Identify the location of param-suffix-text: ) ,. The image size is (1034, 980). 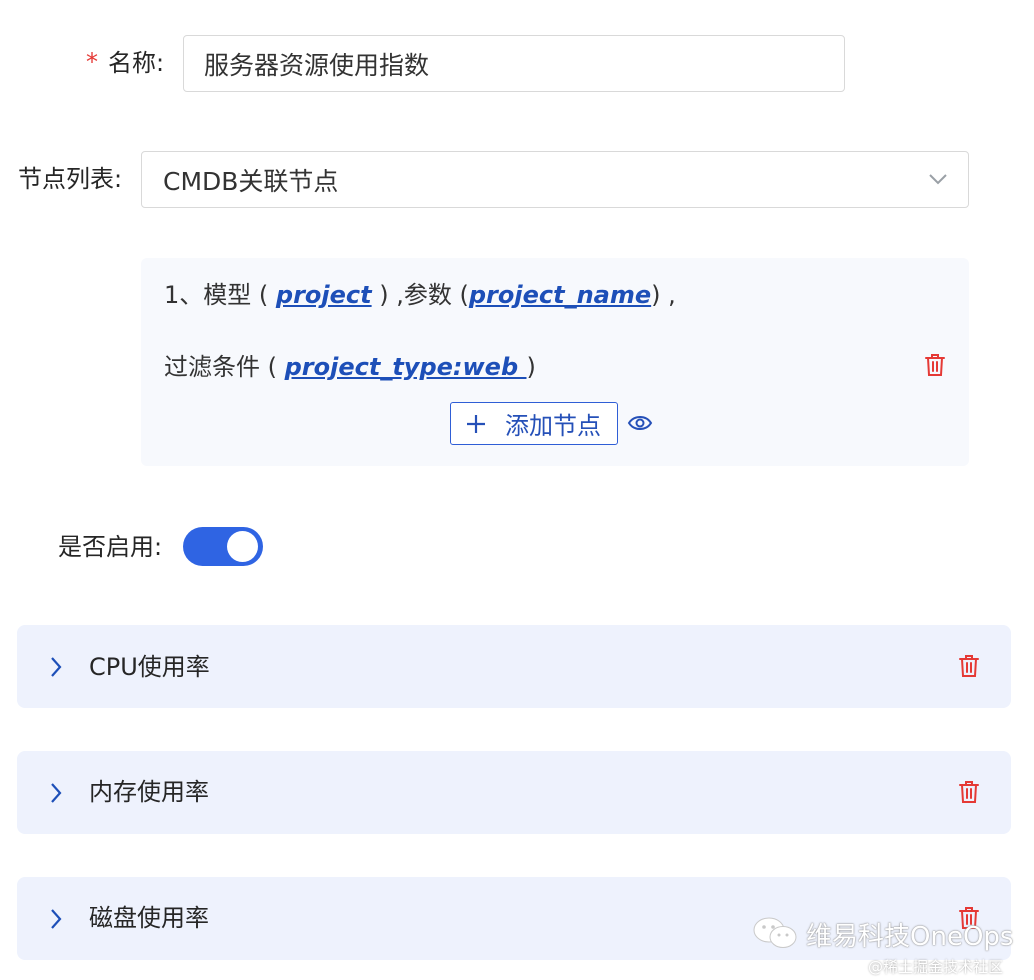
(663, 295).